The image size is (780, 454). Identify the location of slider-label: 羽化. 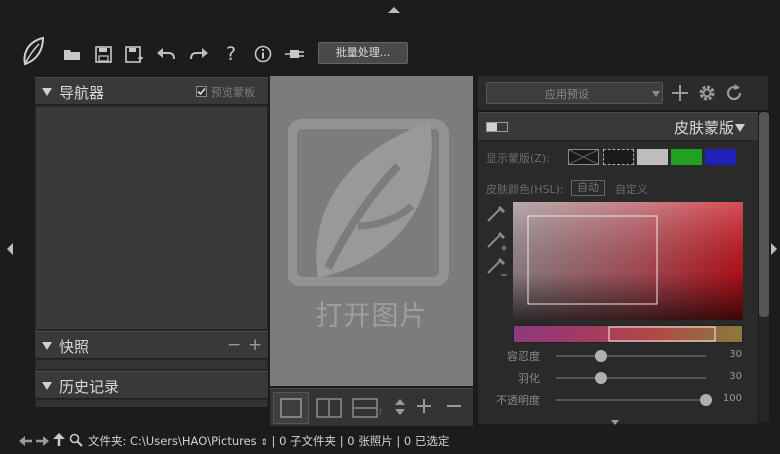
(529, 378).